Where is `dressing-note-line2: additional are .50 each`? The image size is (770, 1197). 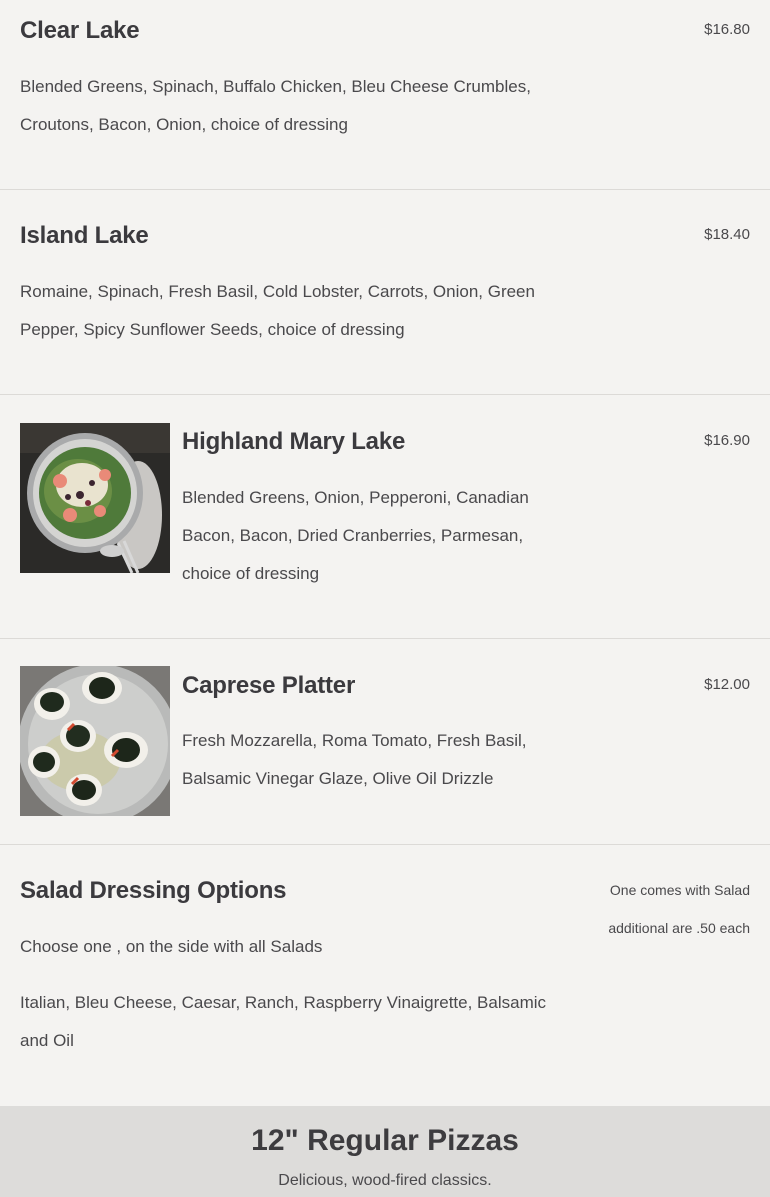
dressing-note-line2: additional are .50 each is located at coordinates (679, 928).